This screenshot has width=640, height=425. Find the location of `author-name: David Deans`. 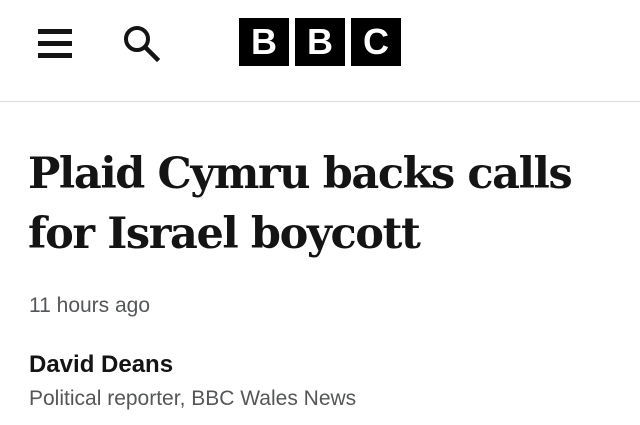

author-name: David Deans is located at coordinates (101, 364).